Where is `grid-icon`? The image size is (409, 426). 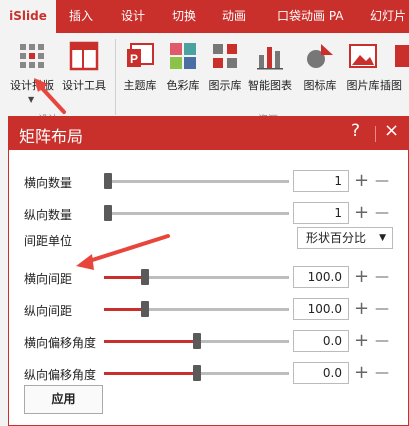 grid-icon is located at coordinates (32, 56).